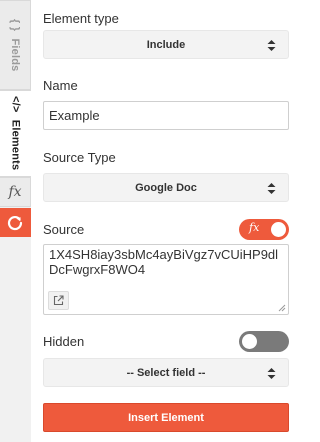  I want to click on source-type-value: Google Doc, so click(166, 187).